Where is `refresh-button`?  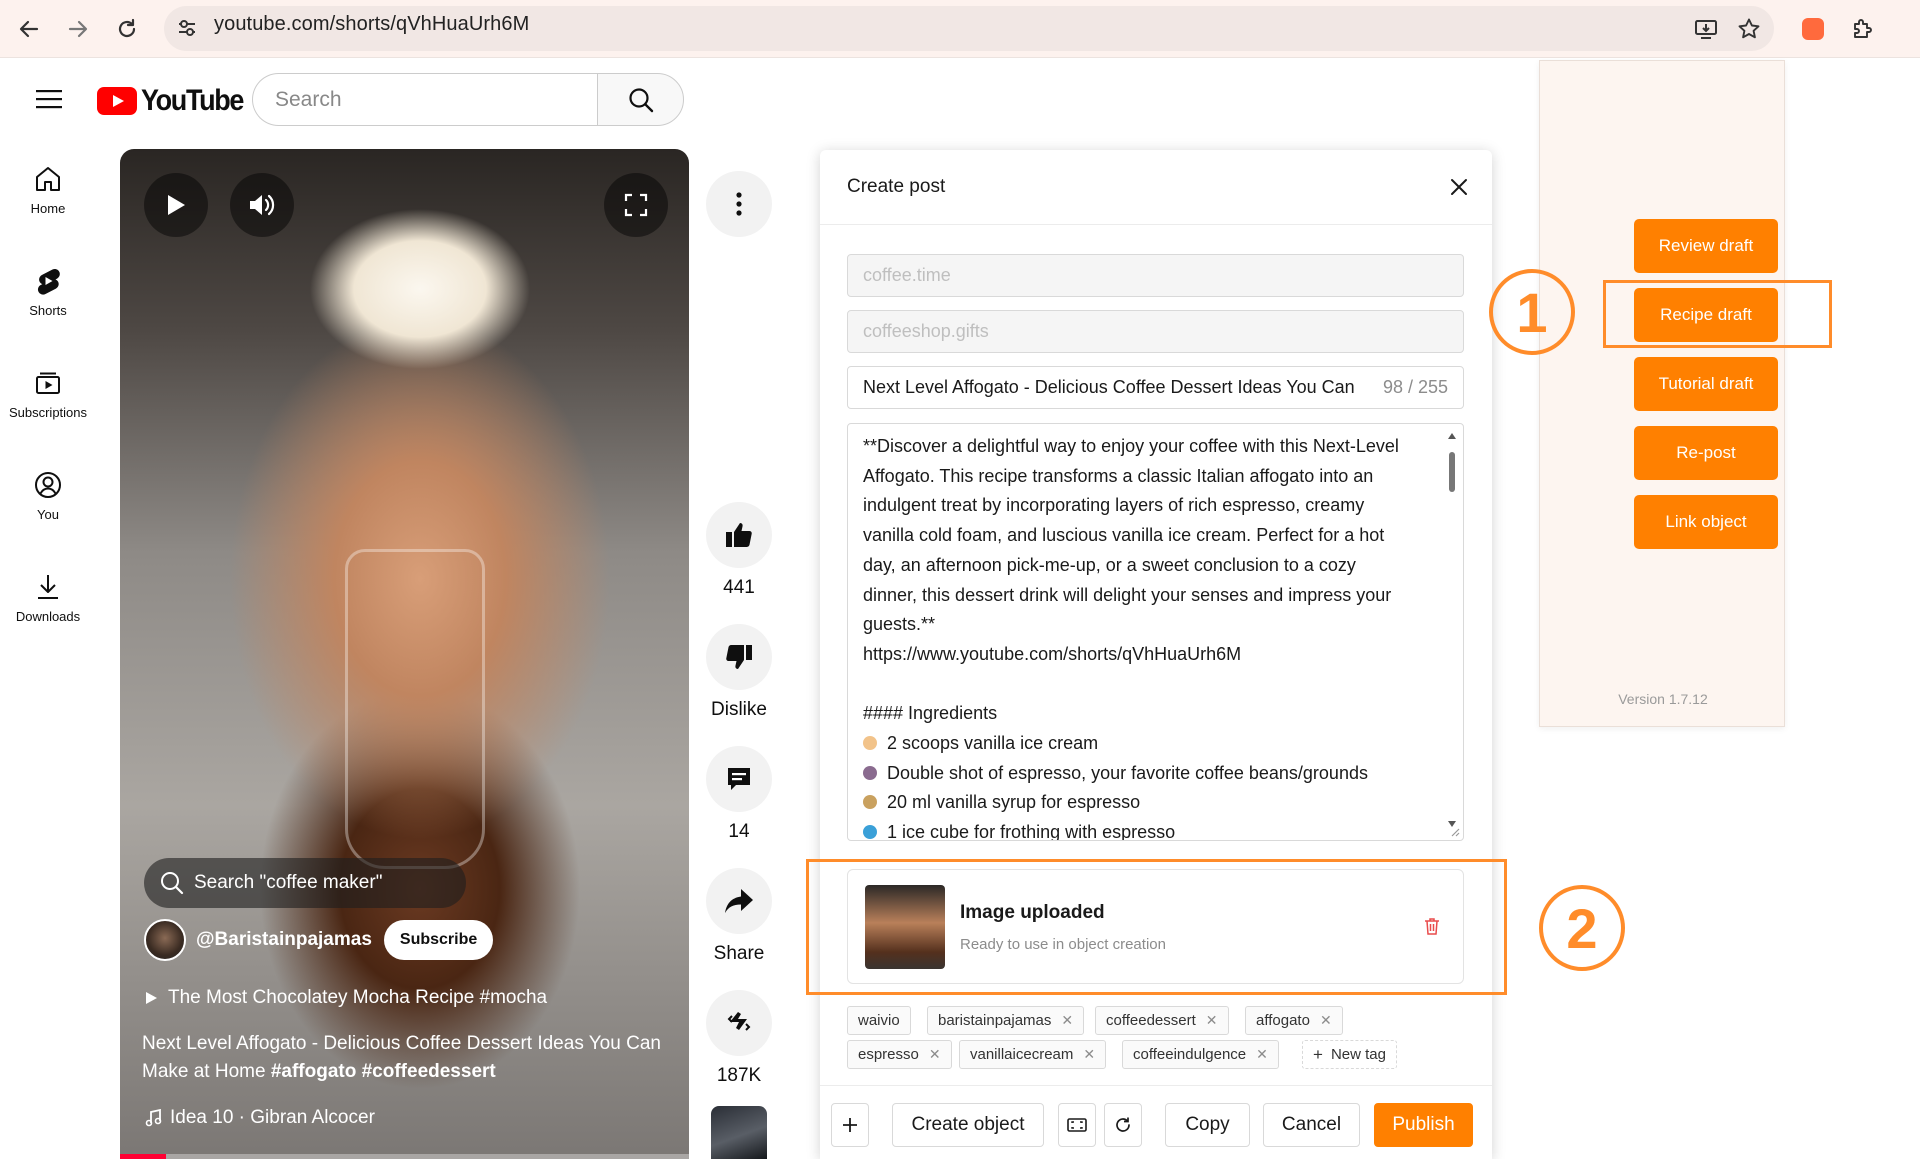 refresh-button is located at coordinates (1123, 1125).